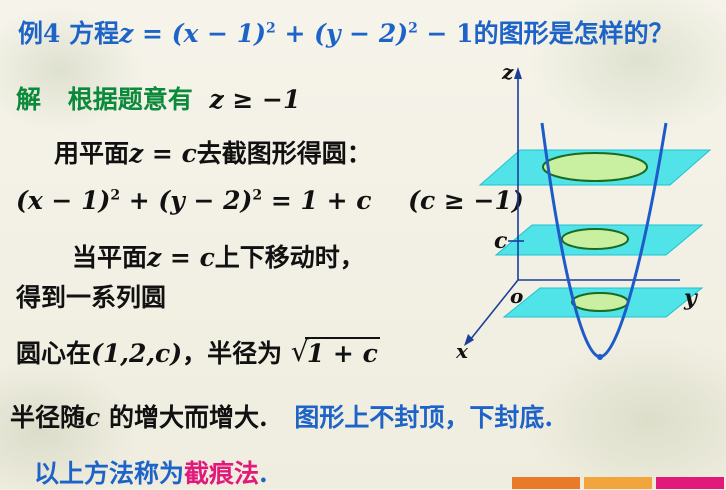 The image size is (726, 490). Describe the element at coordinates (600, 357) in the screenshot. I see `paraboloid-vertex` at that location.